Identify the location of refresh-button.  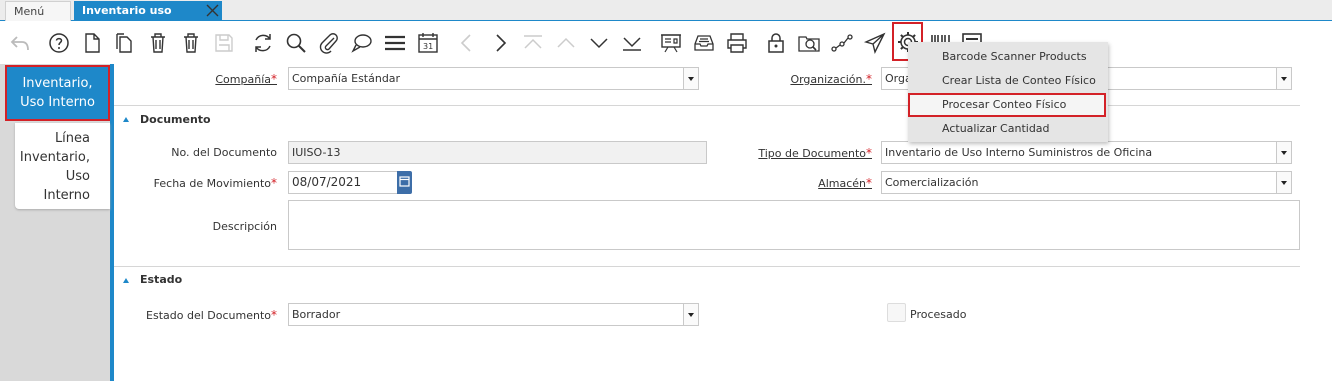
(263, 43).